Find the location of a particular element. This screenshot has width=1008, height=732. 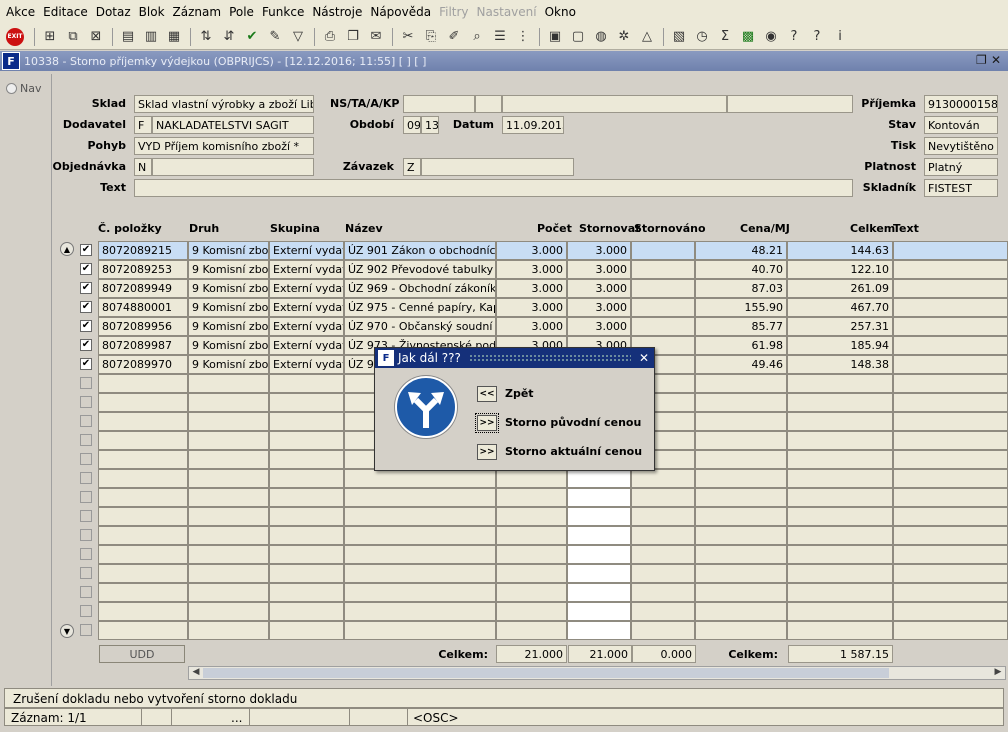

nav-button: Nav is located at coordinates (28, 88).